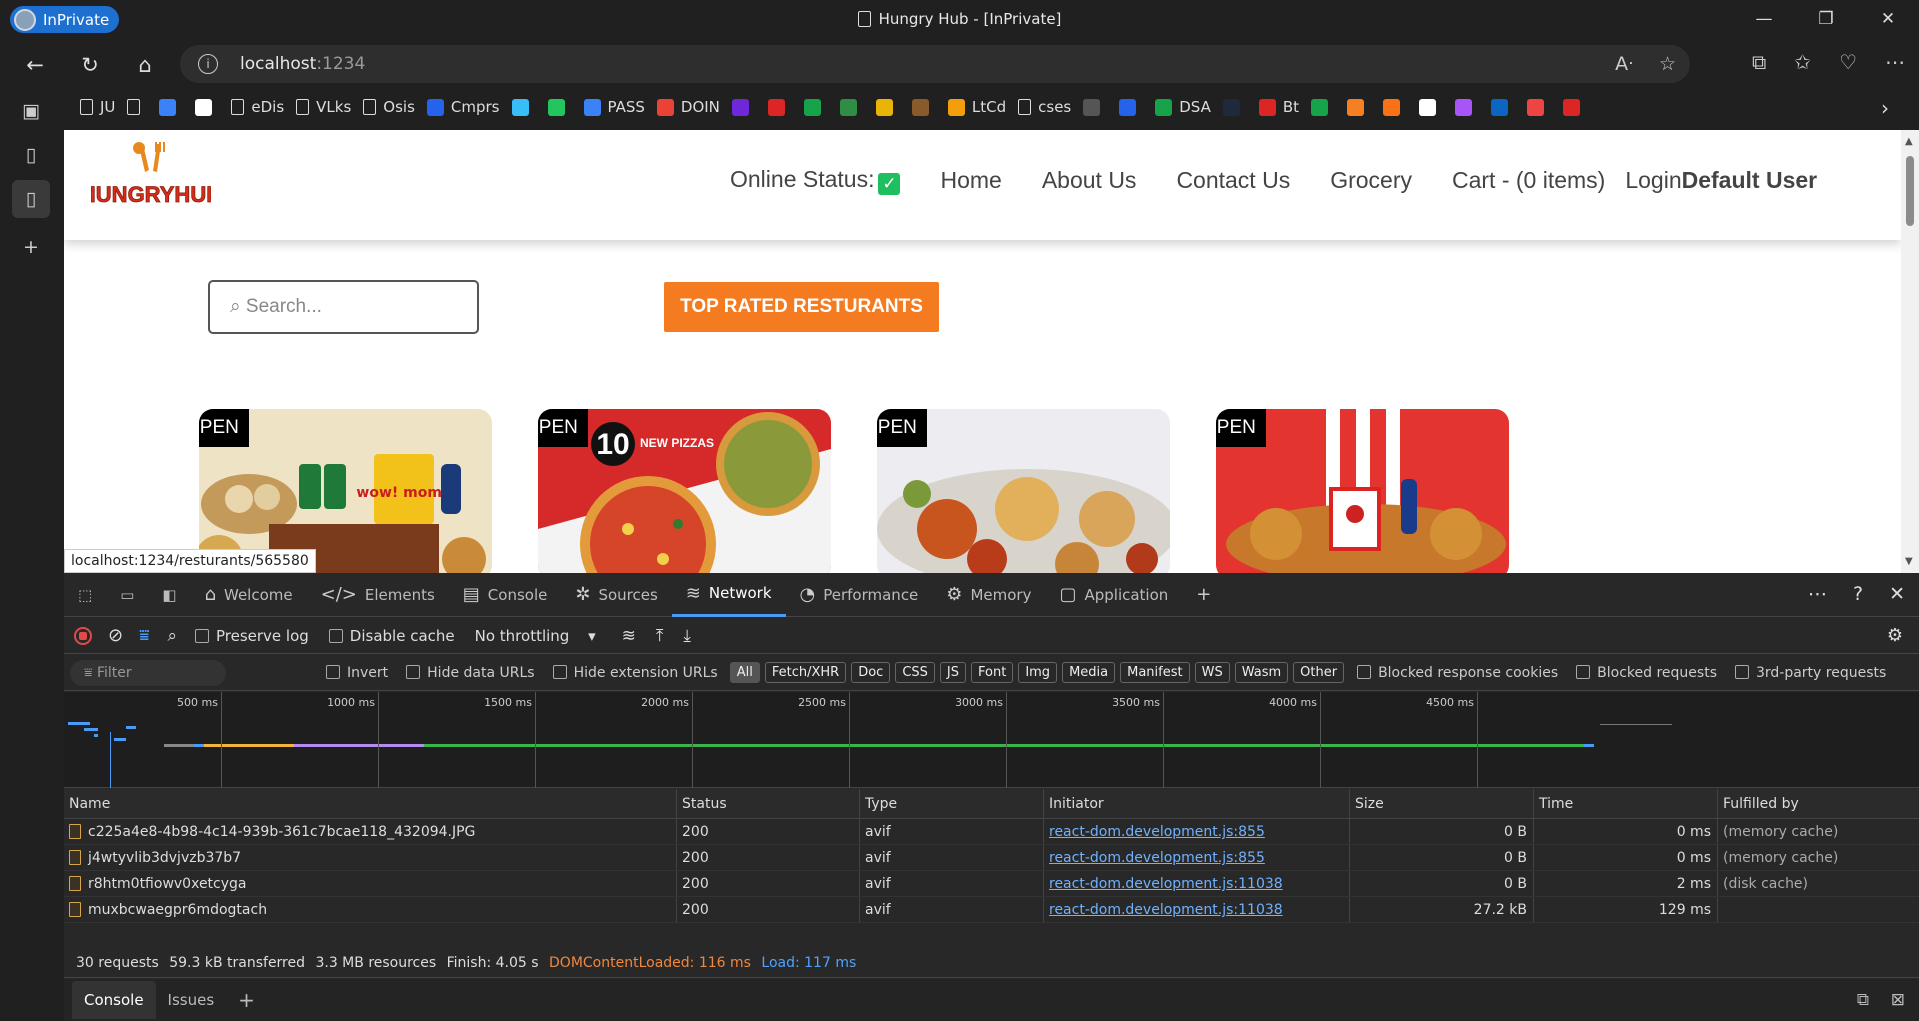 This screenshot has width=1919, height=1021. I want to click on chevron-right-icon: ›, so click(1885, 108).